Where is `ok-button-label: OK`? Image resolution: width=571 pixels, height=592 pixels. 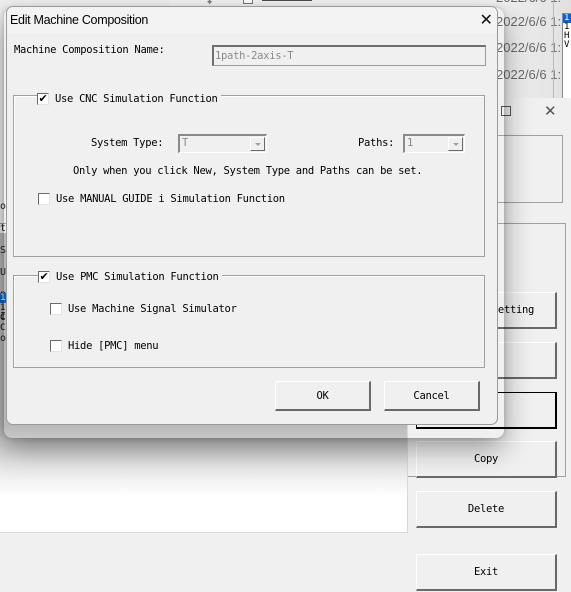 ok-button-label: OK is located at coordinates (322, 395).